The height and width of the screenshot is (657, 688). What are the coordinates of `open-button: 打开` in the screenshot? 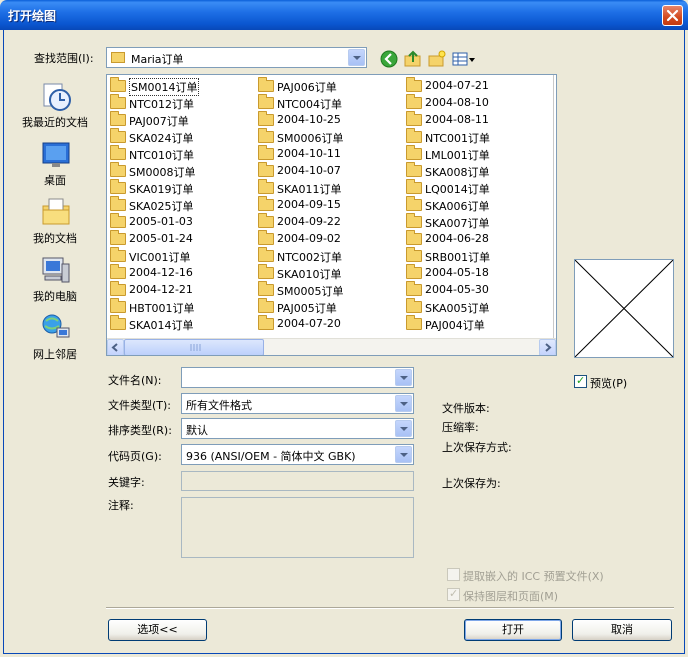 It's located at (513, 630).